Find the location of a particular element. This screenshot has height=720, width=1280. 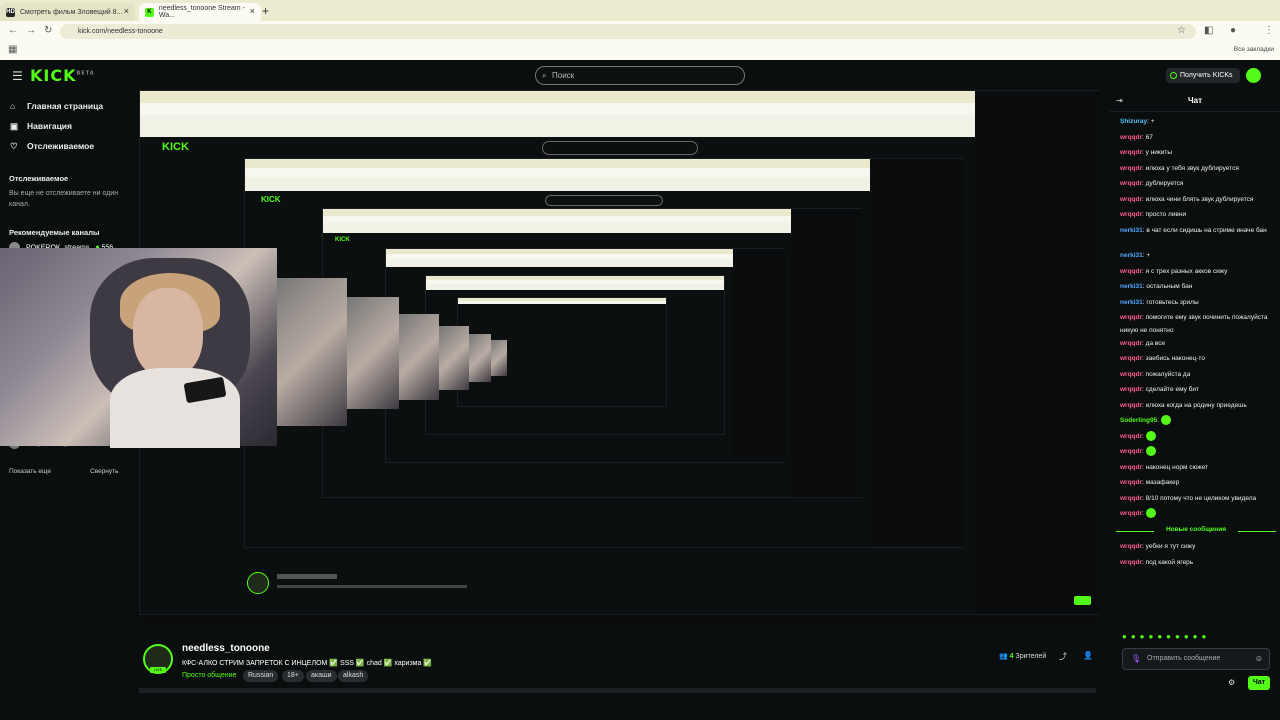

search-input: ⌕ Поиск is located at coordinates (640, 75).